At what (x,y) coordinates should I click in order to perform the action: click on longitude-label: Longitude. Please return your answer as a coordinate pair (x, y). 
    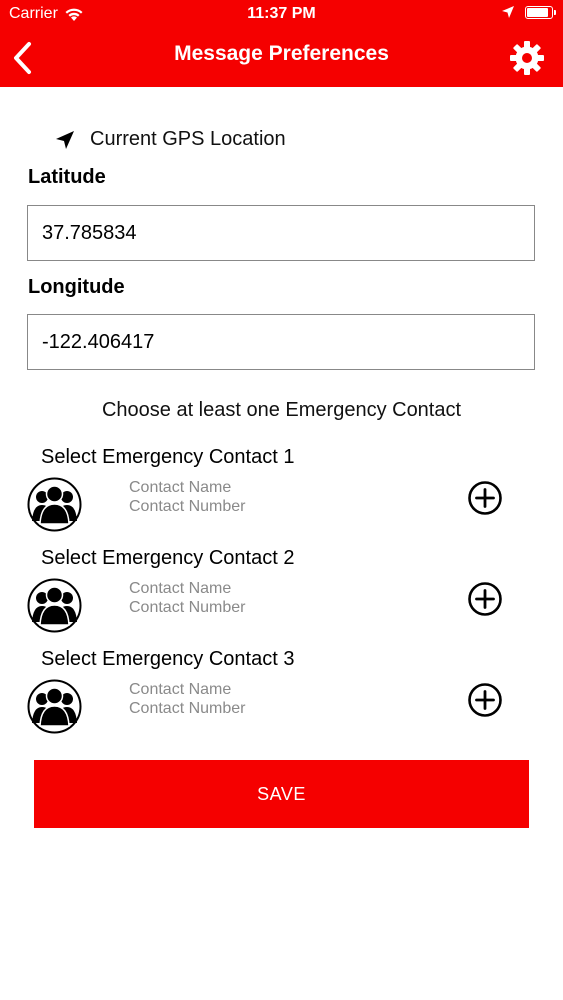
    Looking at the image, I should click on (76, 287).